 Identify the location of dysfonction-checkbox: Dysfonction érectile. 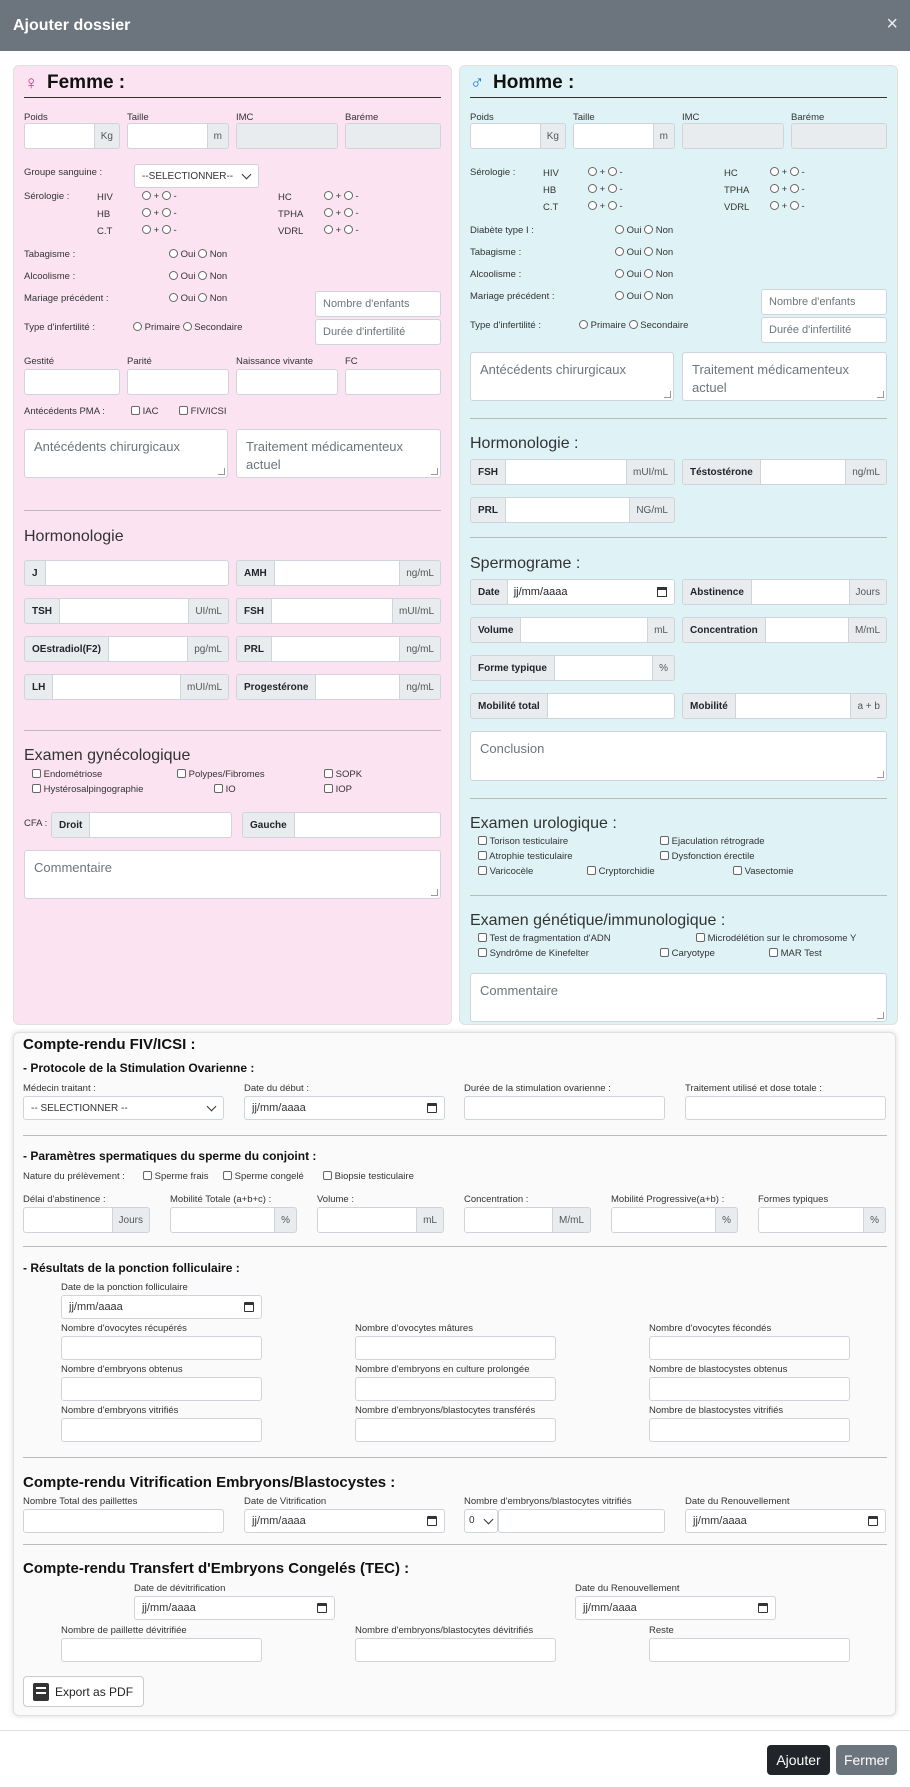
(707, 856).